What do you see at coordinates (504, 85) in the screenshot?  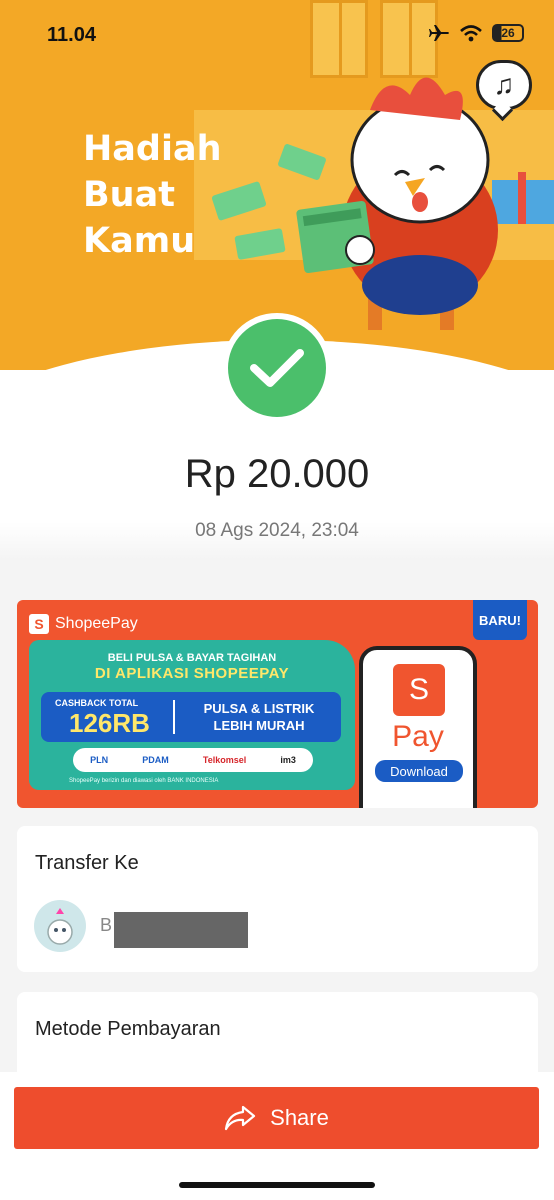 I see `music-note-icon: ♫` at bounding box center [504, 85].